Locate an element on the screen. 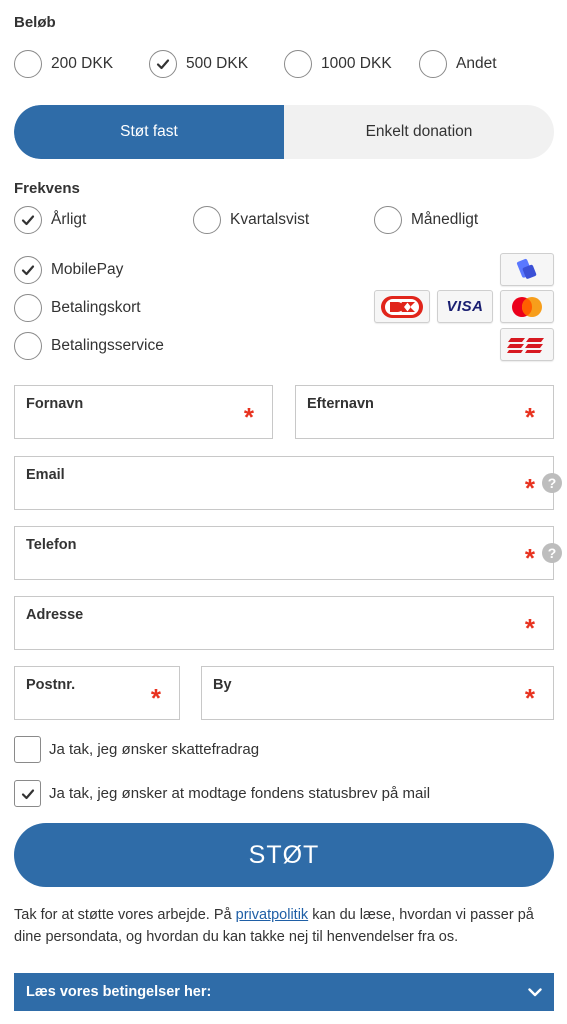 The image size is (567, 1024). payment-option-label: Betalingskort is located at coordinates (96, 307).